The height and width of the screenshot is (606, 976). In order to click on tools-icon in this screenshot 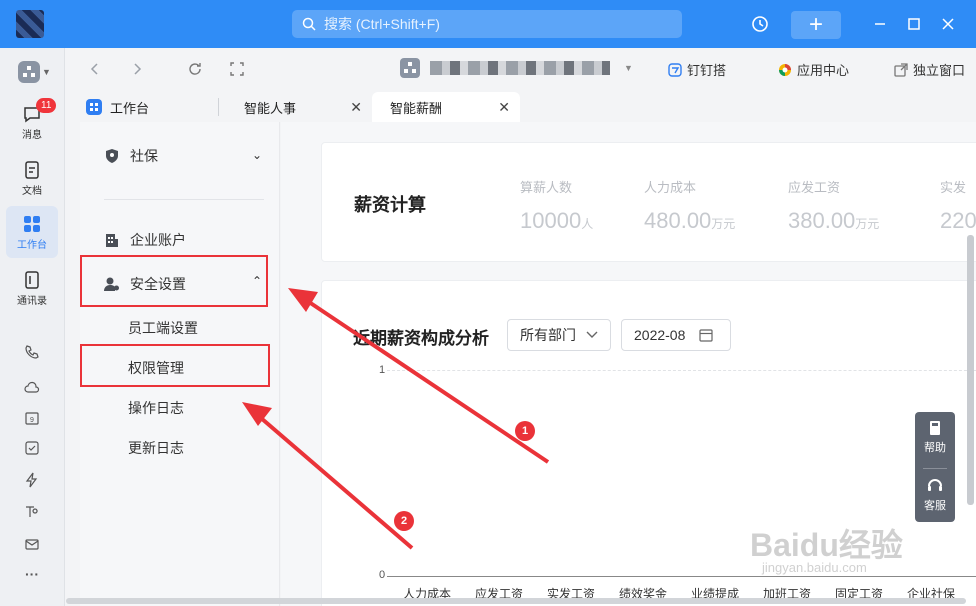, I will do `click(32, 512)`.